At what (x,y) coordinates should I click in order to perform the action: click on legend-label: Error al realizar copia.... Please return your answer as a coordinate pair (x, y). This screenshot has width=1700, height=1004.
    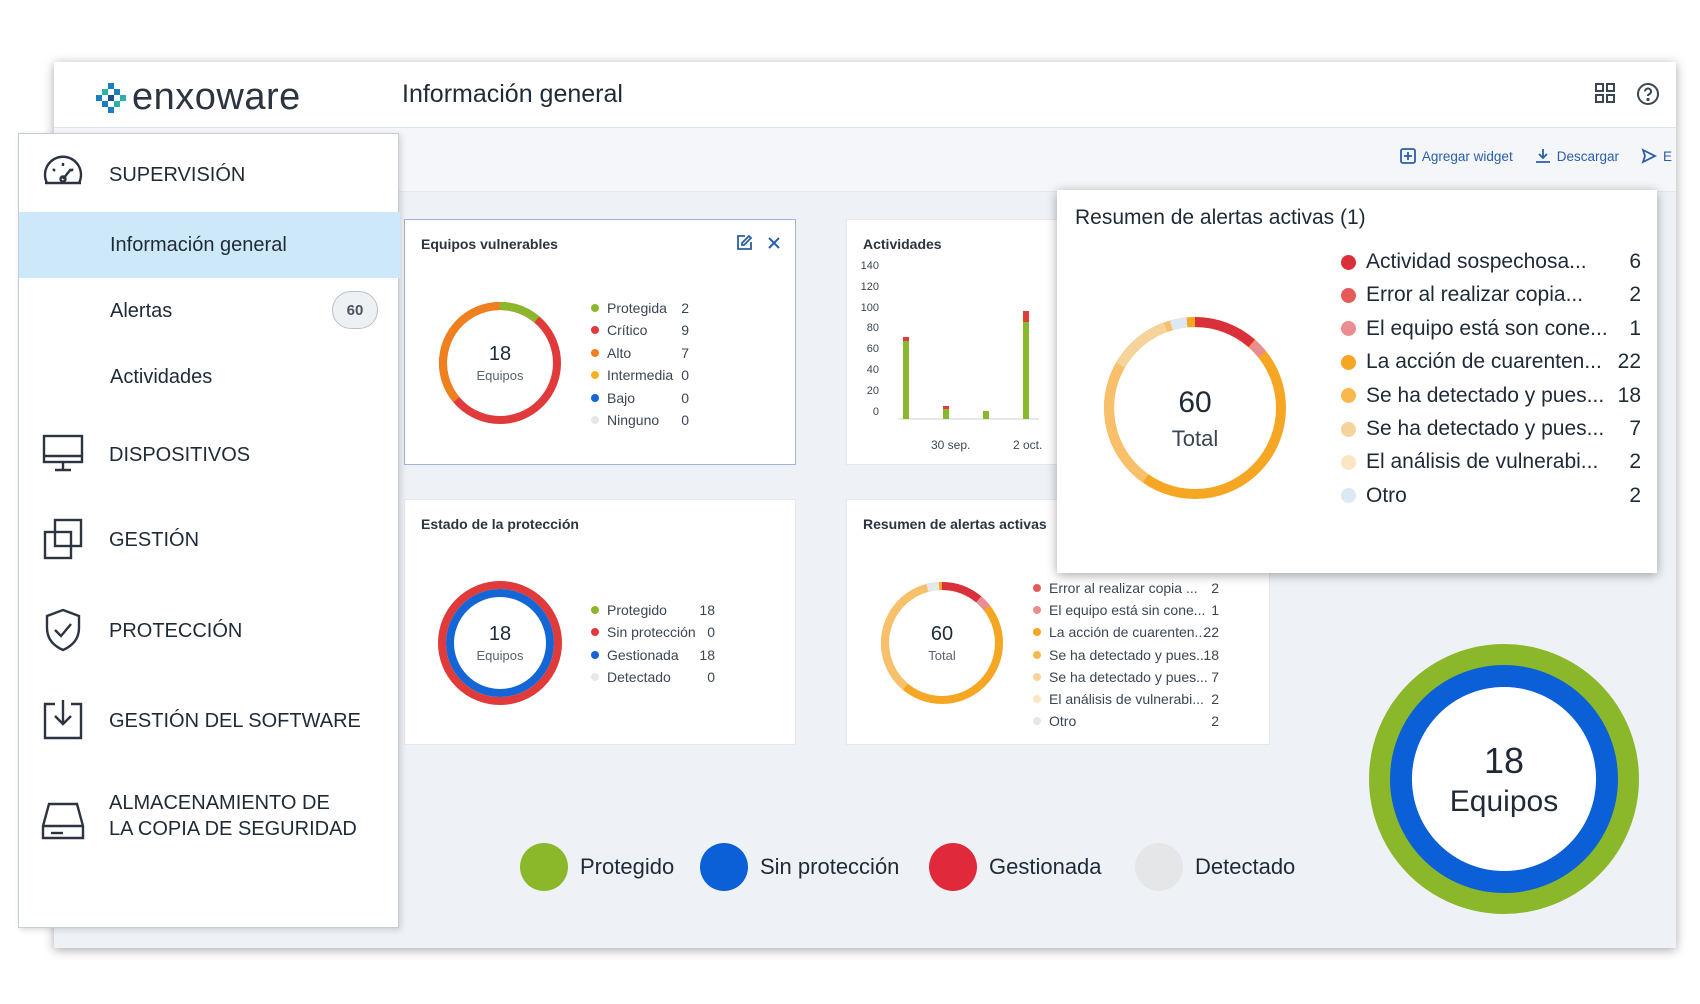
    Looking at the image, I should click on (1475, 295).